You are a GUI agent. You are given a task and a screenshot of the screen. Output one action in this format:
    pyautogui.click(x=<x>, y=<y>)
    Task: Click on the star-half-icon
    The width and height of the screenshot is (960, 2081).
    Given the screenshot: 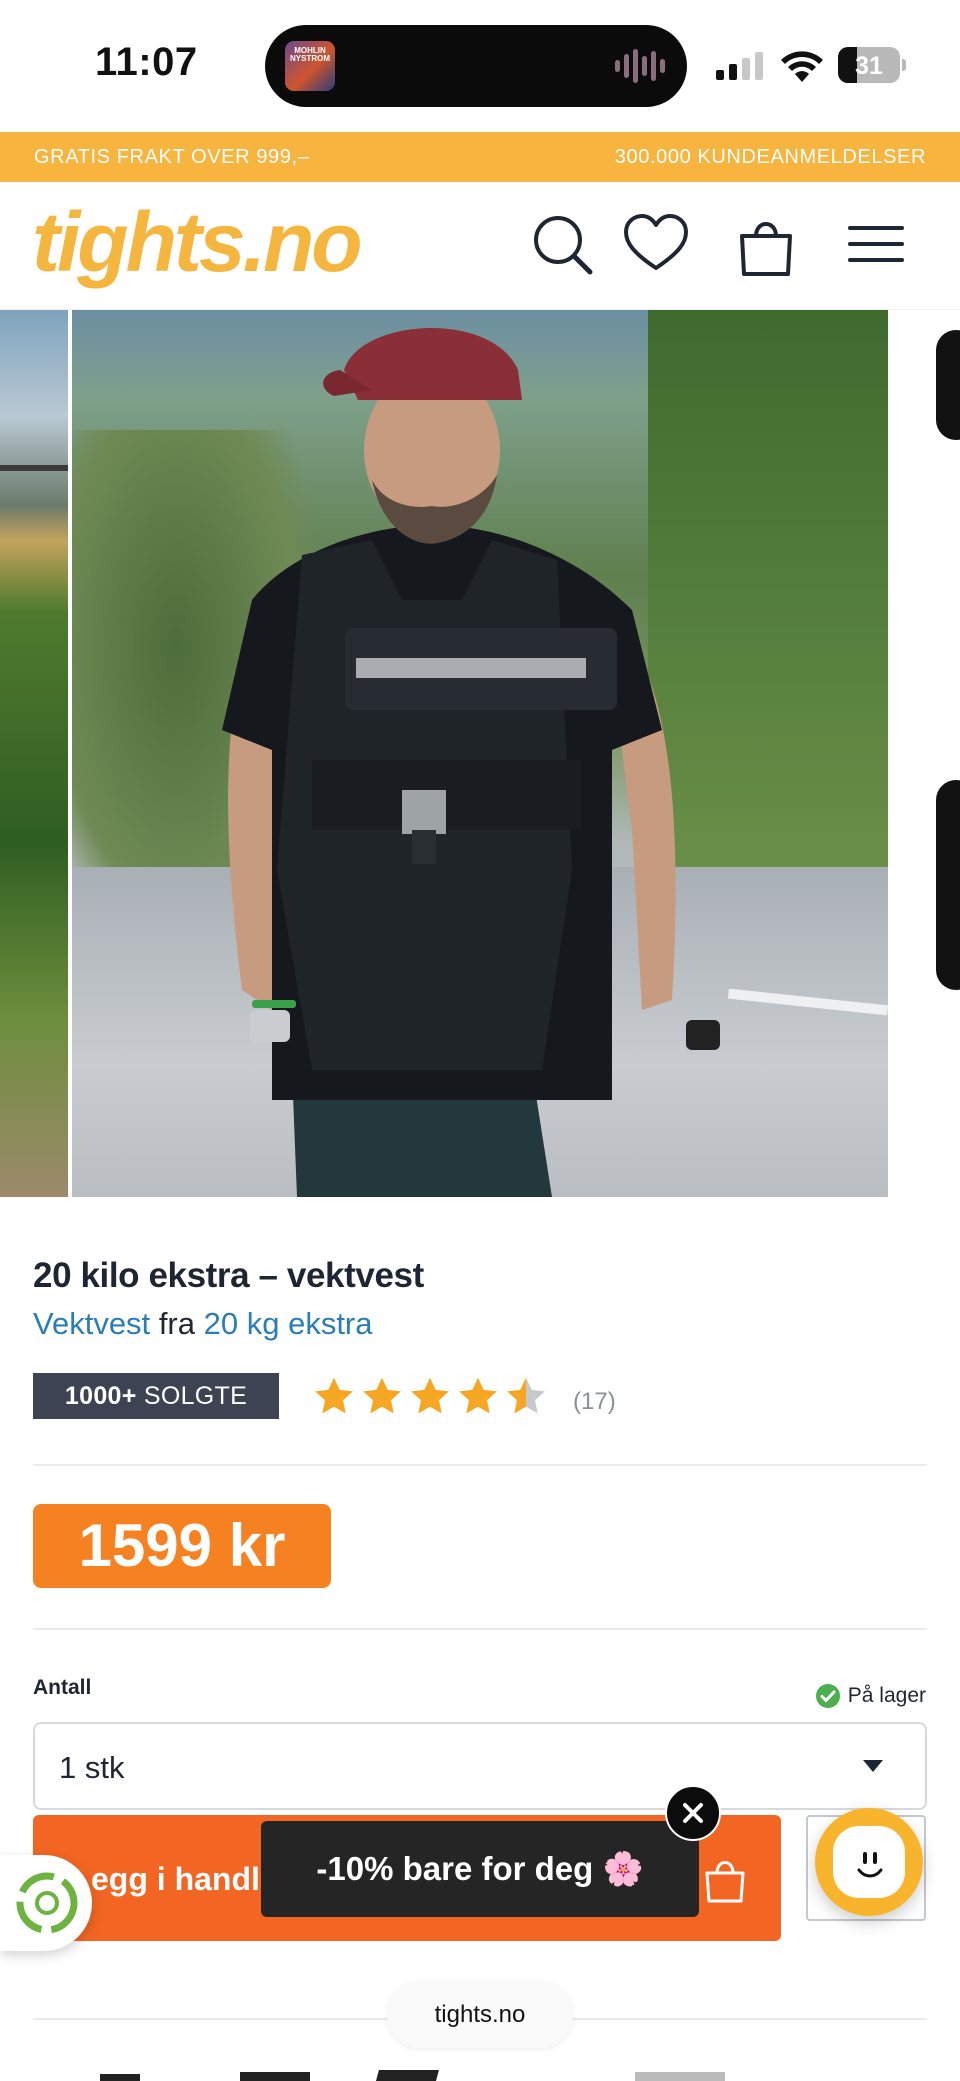 What is the action you would take?
    pyautogui.click(x=526, y=1395)
    